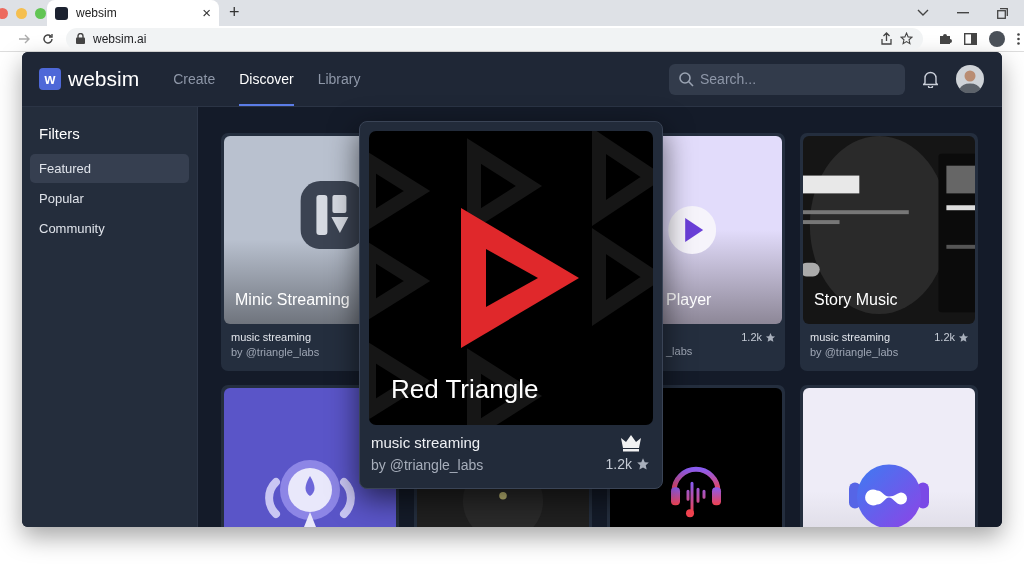  I want to click on address-bar: websim.ai, so click(494, 38).